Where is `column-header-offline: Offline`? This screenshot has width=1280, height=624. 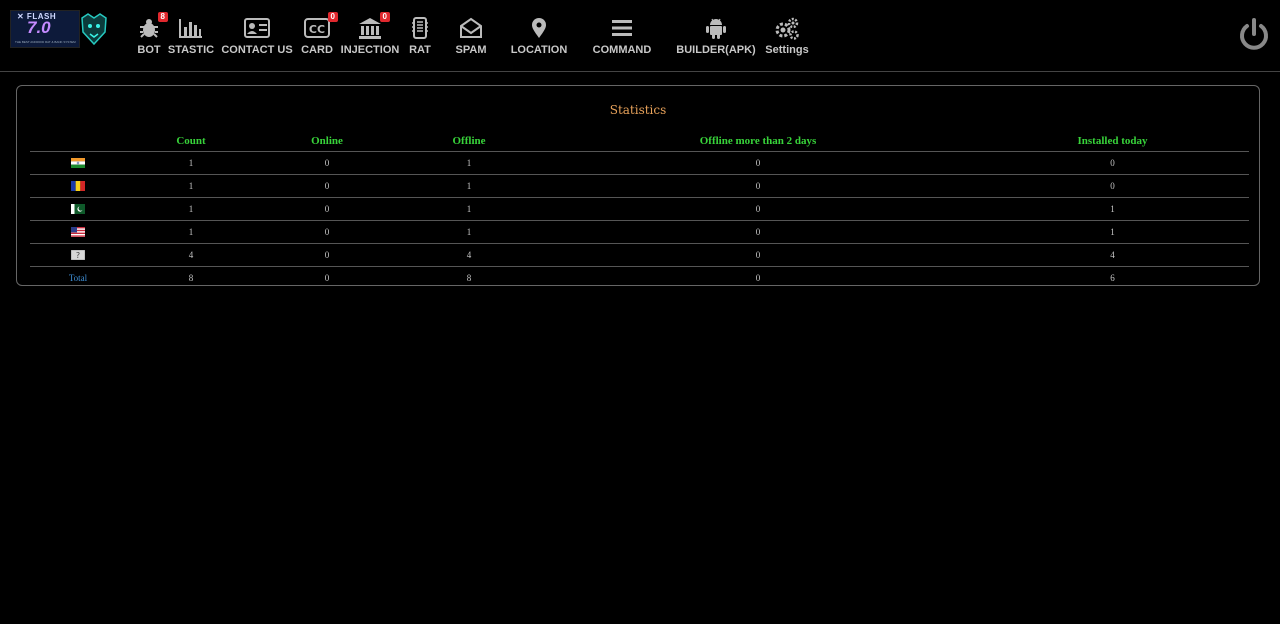
column-header-offline: Offline is located at coordinates (469, 141).